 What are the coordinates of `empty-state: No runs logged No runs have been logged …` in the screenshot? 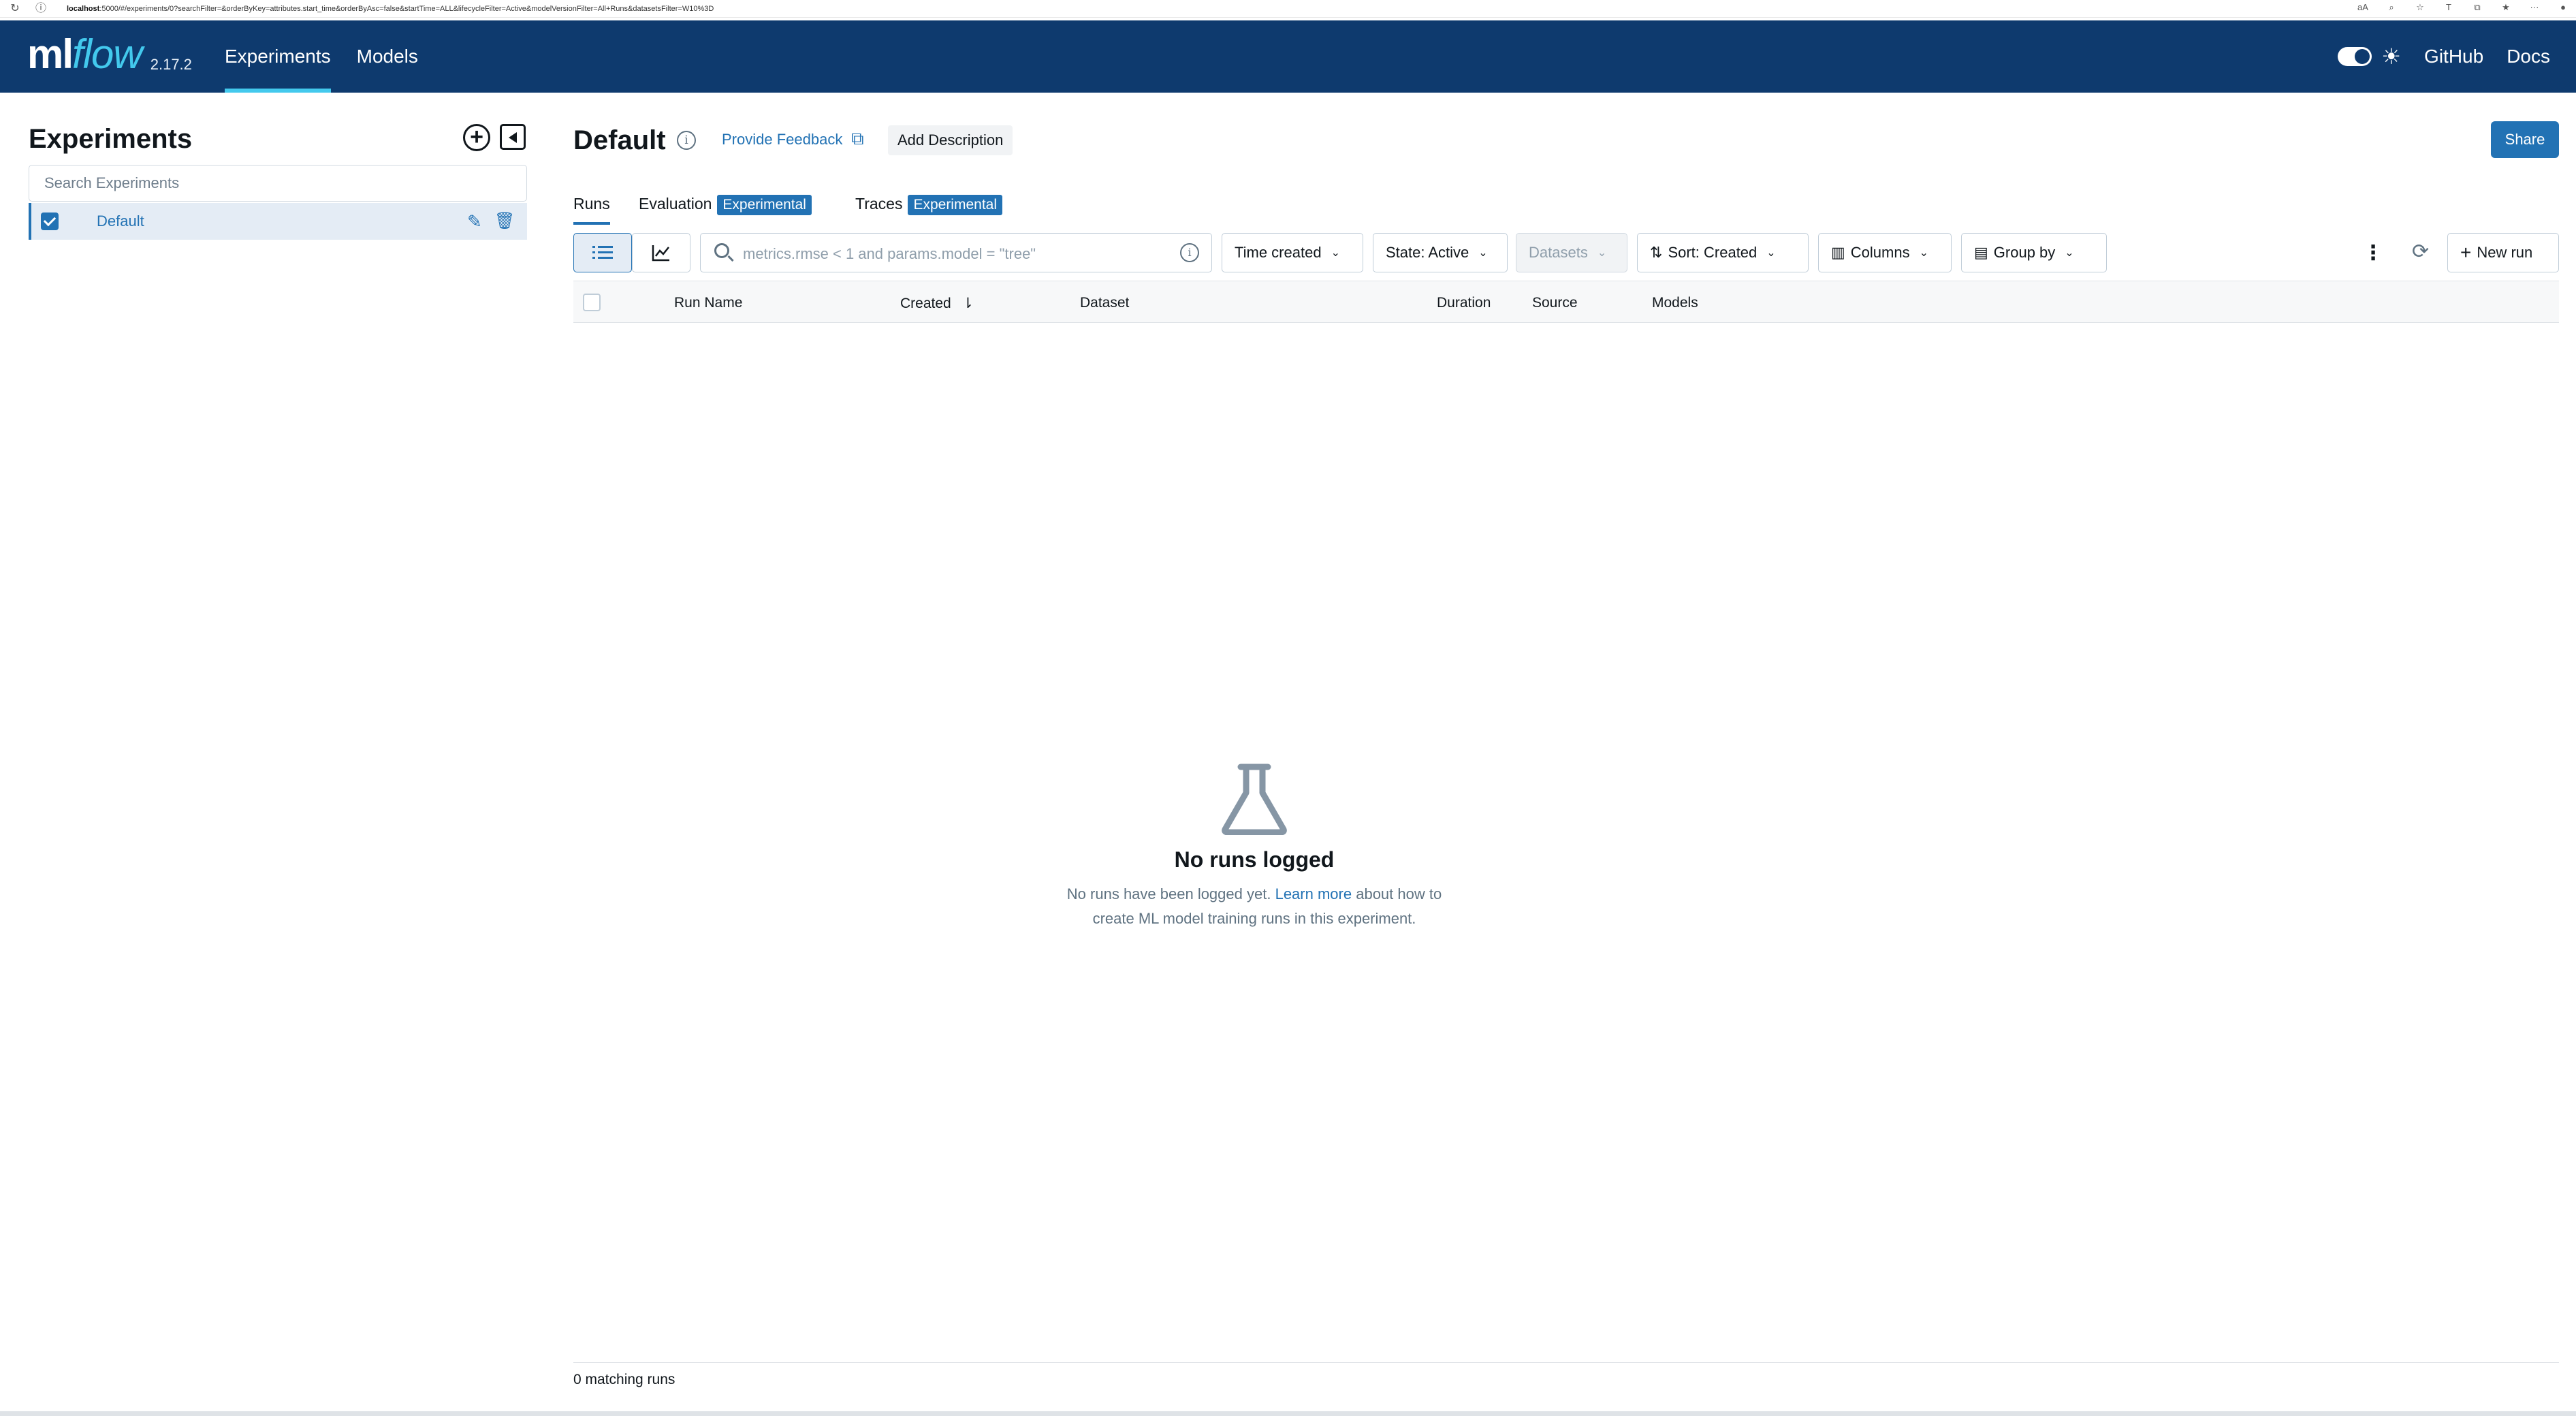 It's located at (1254, 847).